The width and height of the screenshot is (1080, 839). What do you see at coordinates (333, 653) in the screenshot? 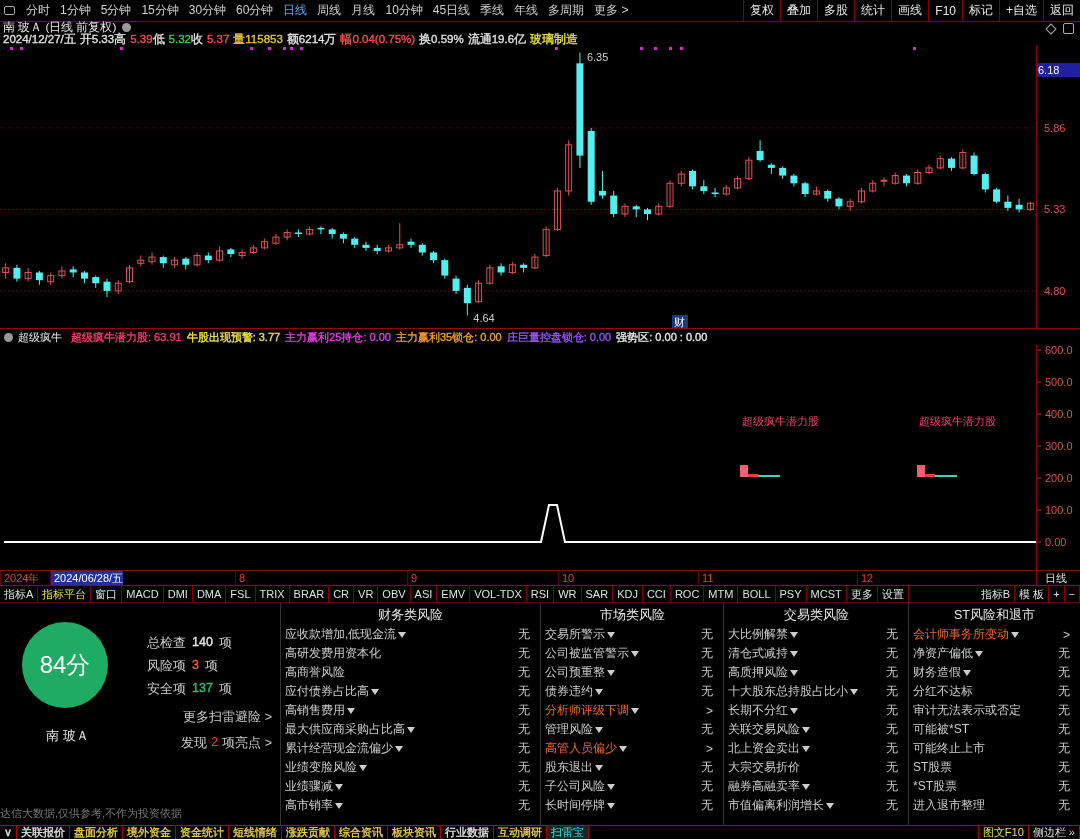
I see `risk-item-label: 高研发费用资本化` at bounding box center [333, 653].